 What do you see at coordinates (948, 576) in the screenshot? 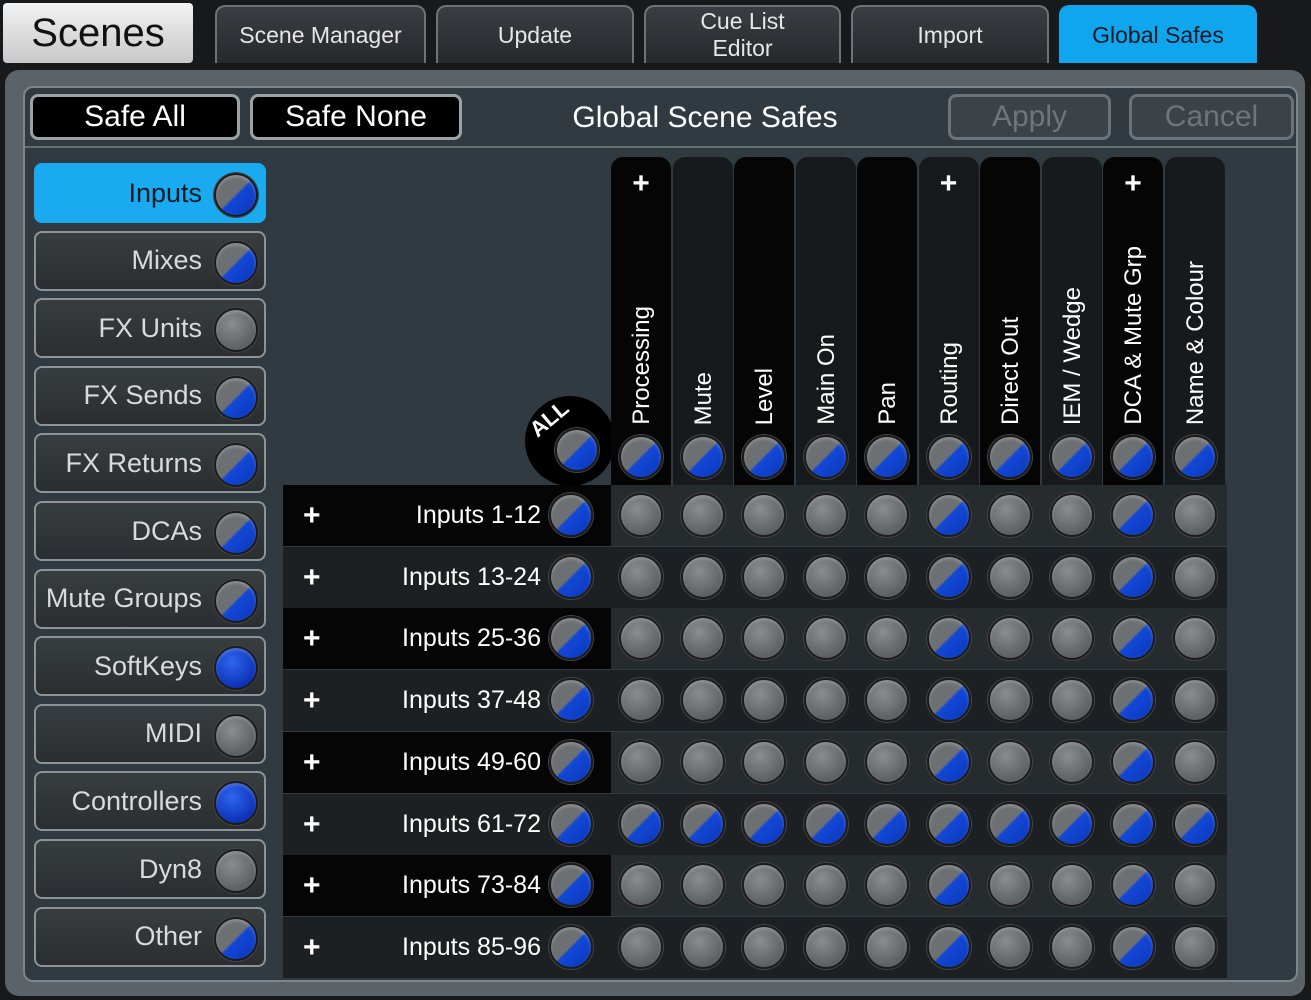
I see `safe-knob-inputs-13-24-routing` at bounding box center [948, 576].